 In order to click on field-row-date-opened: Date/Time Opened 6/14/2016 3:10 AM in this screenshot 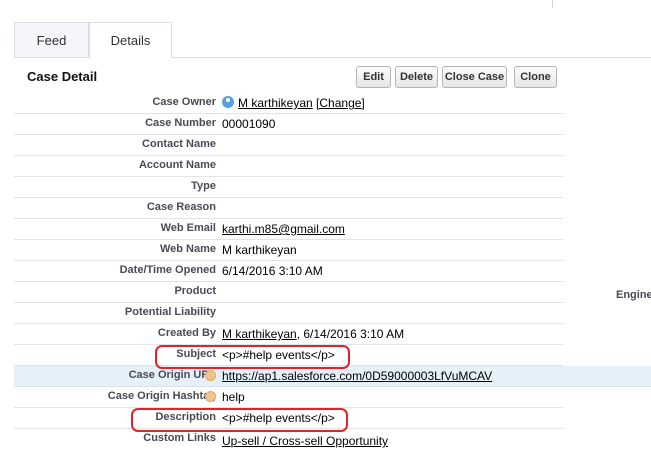, I will do `click(332, 271)`.